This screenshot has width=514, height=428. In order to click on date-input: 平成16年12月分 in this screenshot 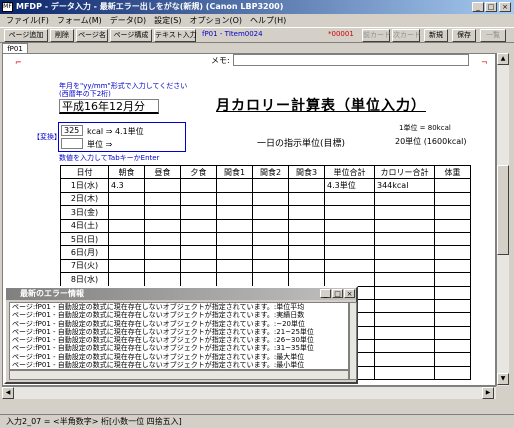, I will do `click(109, 106)`.